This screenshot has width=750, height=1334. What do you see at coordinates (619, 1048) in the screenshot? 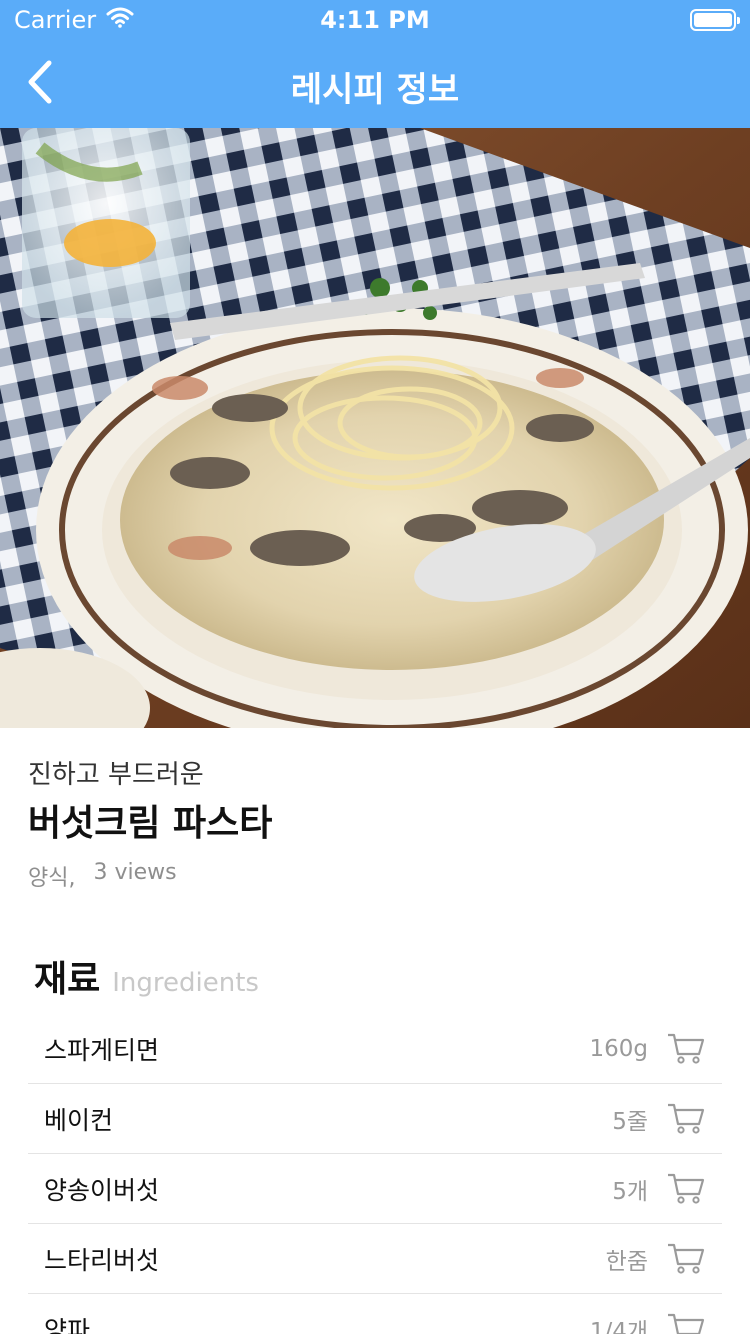
I see `ingredient-quantity: 160g` at bounding box center [619, 1048].